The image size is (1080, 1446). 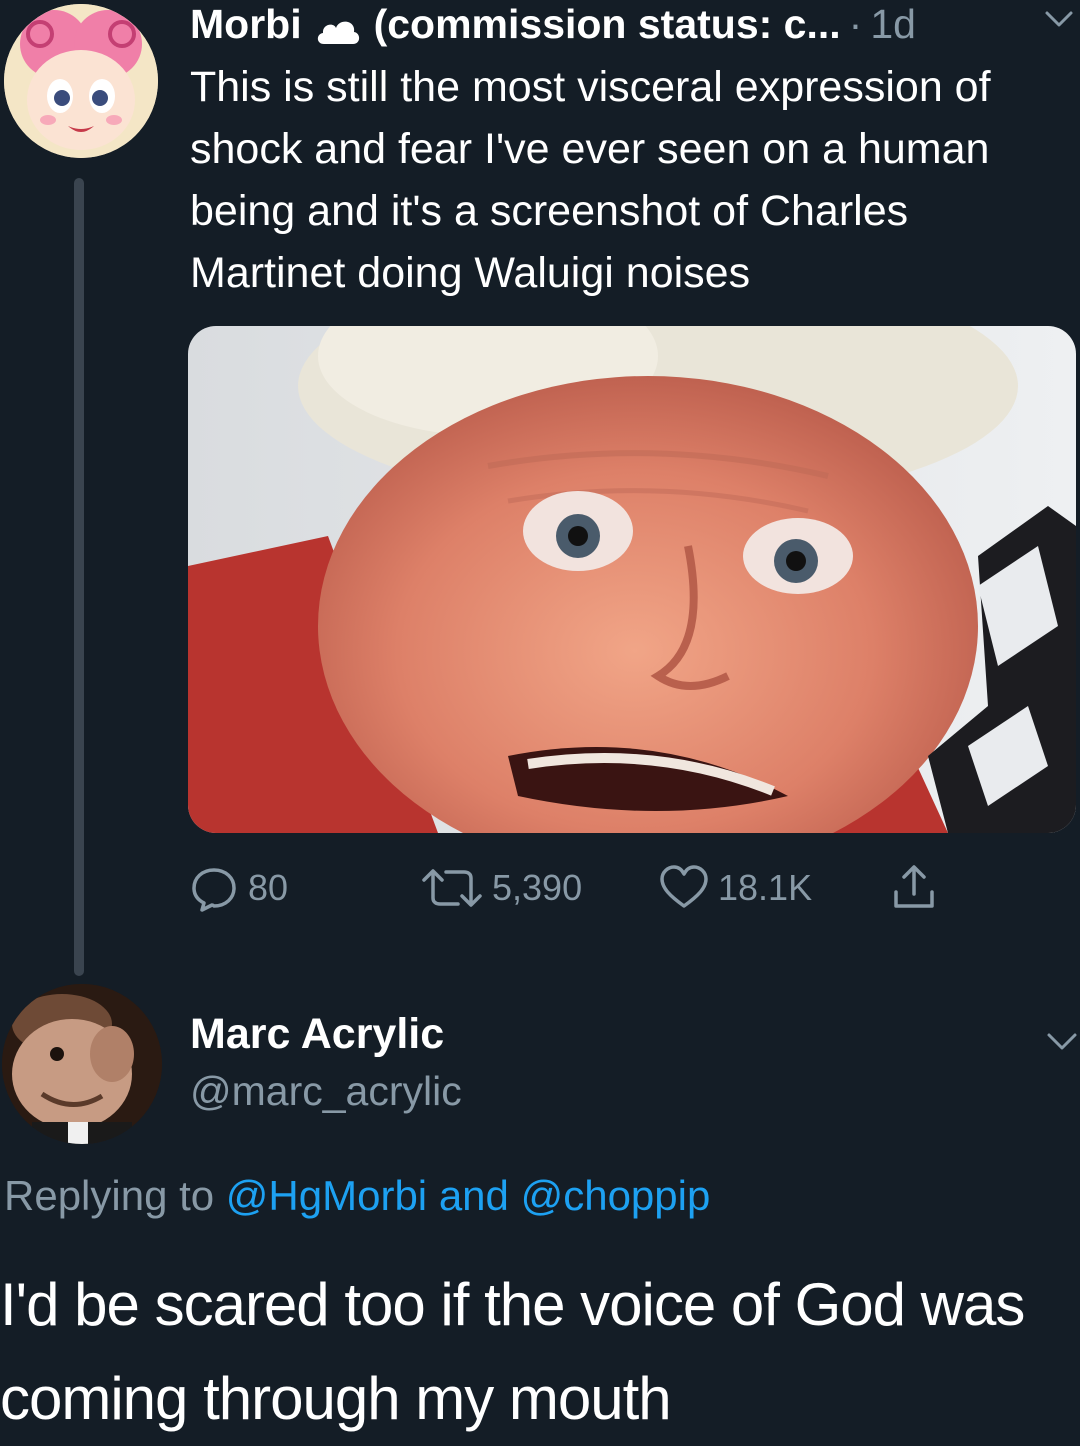 I want to click on share-action, so click(x=918, y=888).